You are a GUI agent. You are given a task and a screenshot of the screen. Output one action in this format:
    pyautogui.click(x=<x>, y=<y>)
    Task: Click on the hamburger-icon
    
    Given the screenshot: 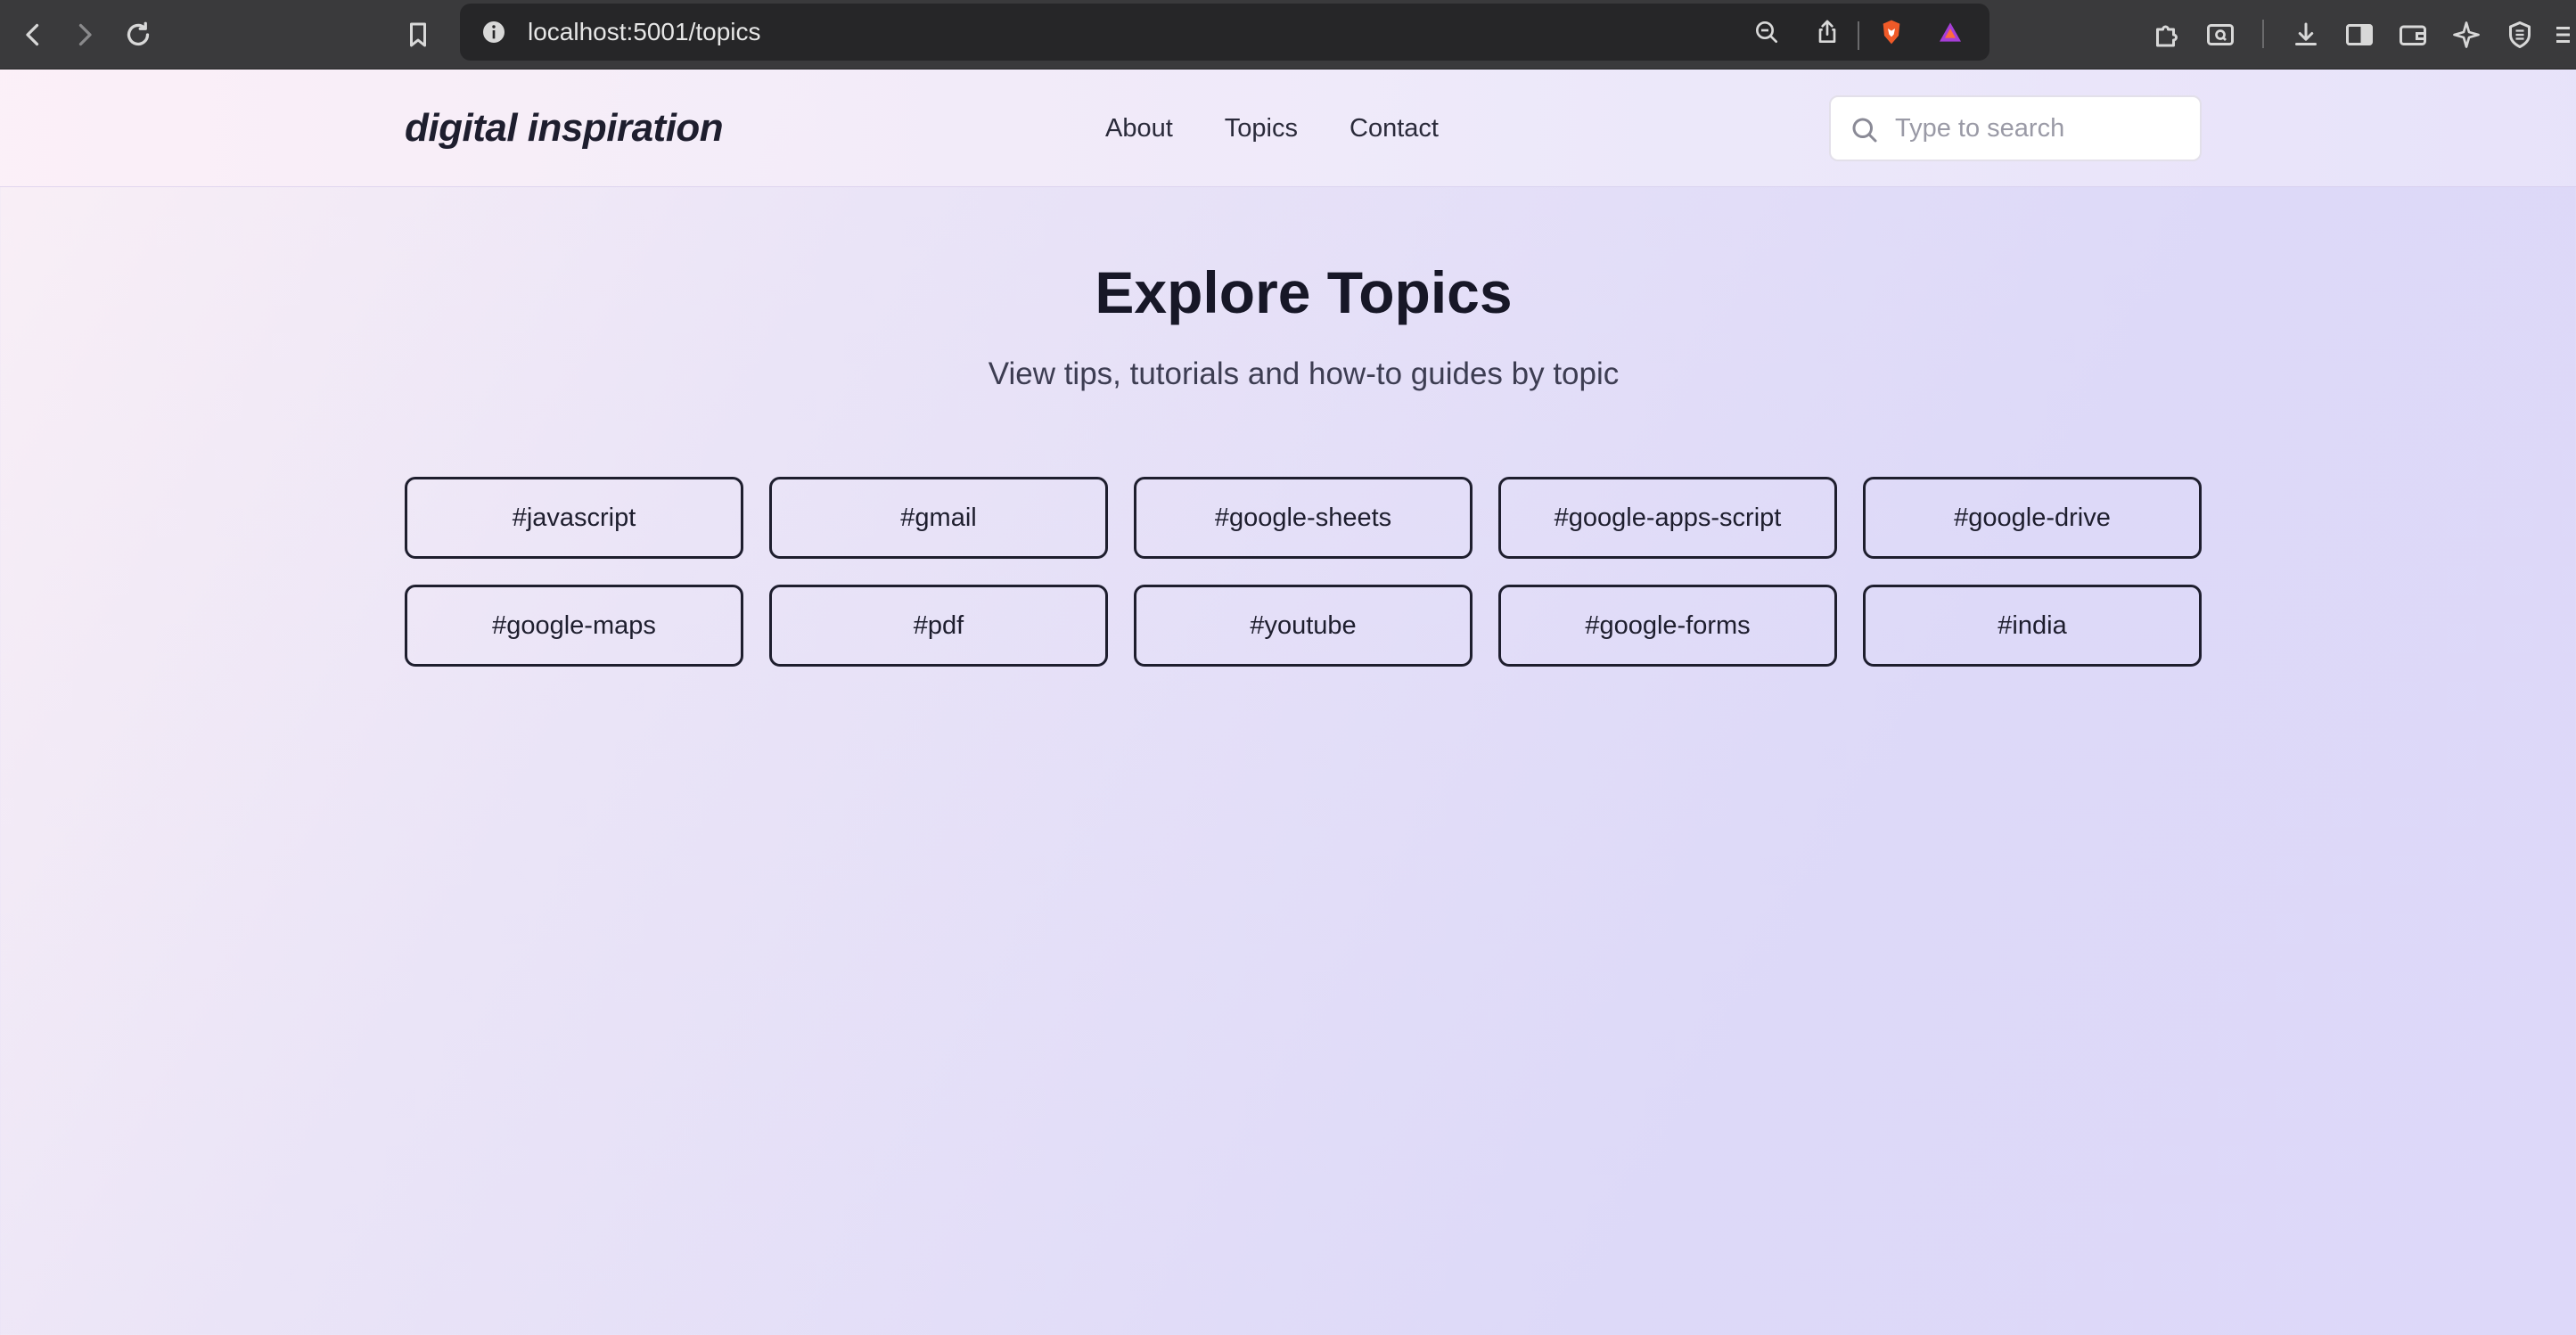 What is the action you would take?
    pyautogui.click(x=2563, y=35)
    